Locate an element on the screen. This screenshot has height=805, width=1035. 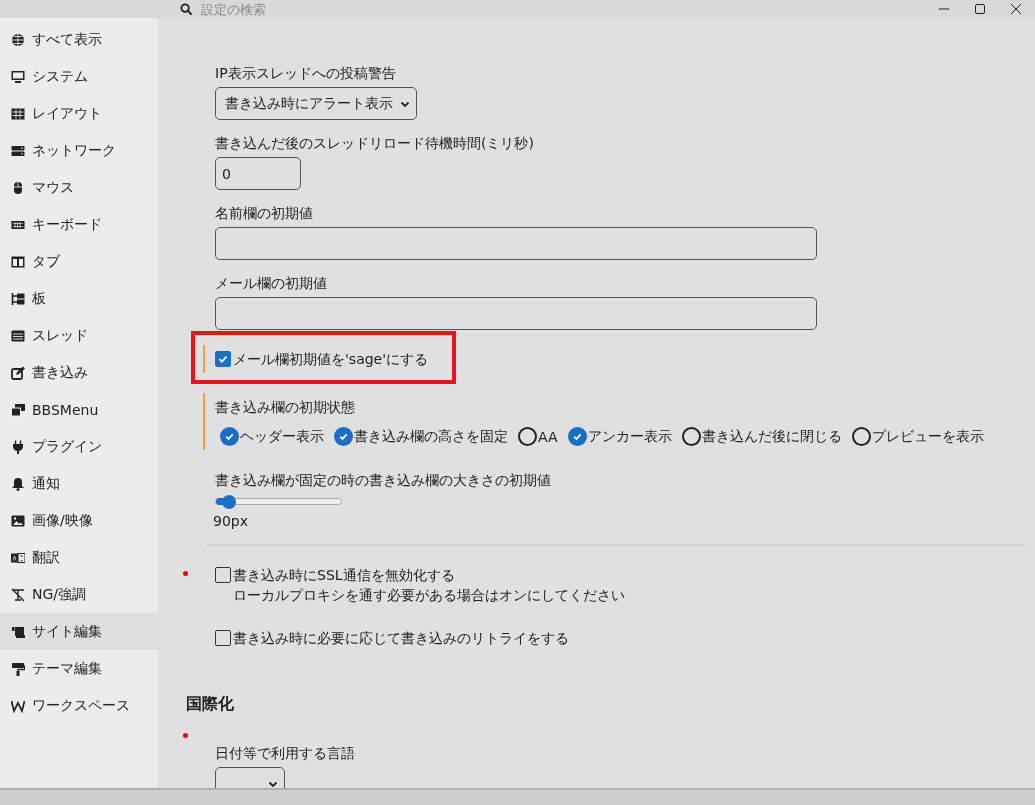
w-icon is located at coordinates (18, 705).